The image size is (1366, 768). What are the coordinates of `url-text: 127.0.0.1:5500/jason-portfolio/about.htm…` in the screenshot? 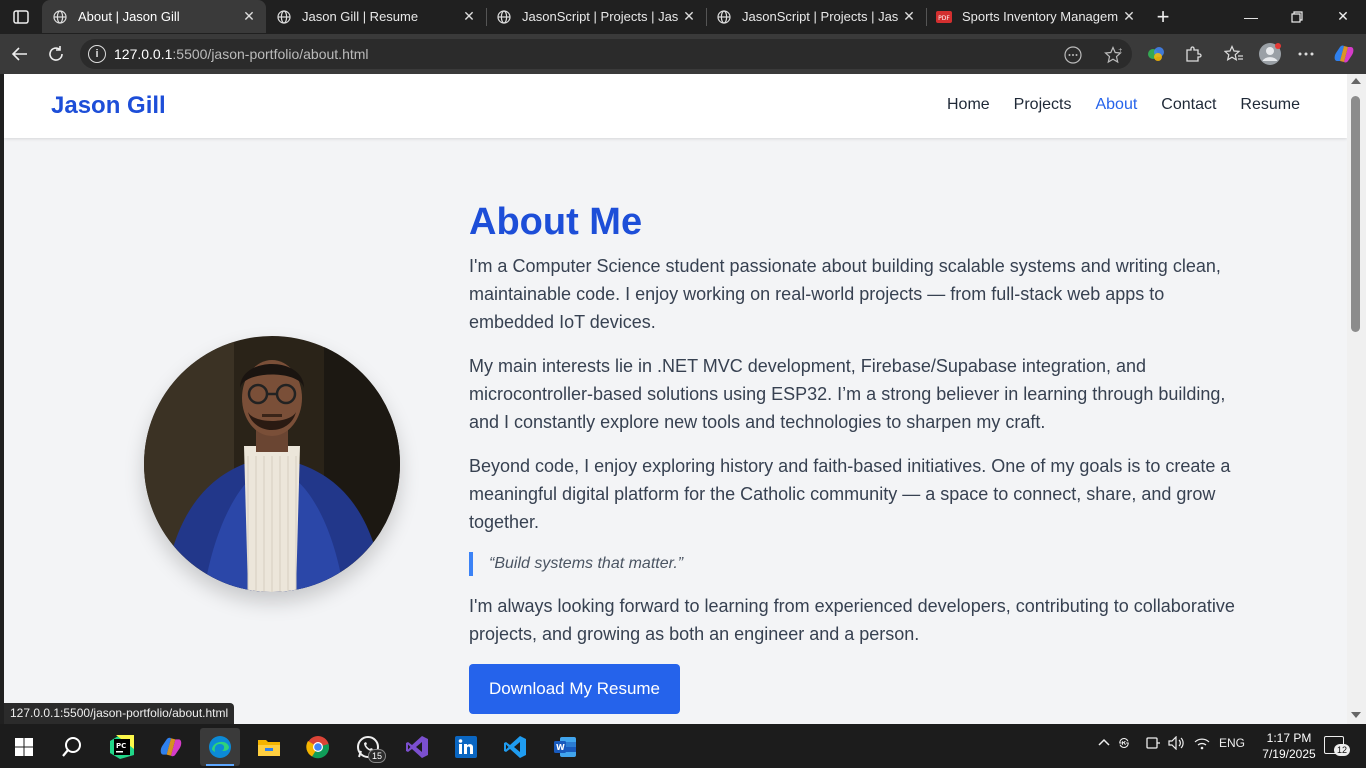 It's located at (241, 54).